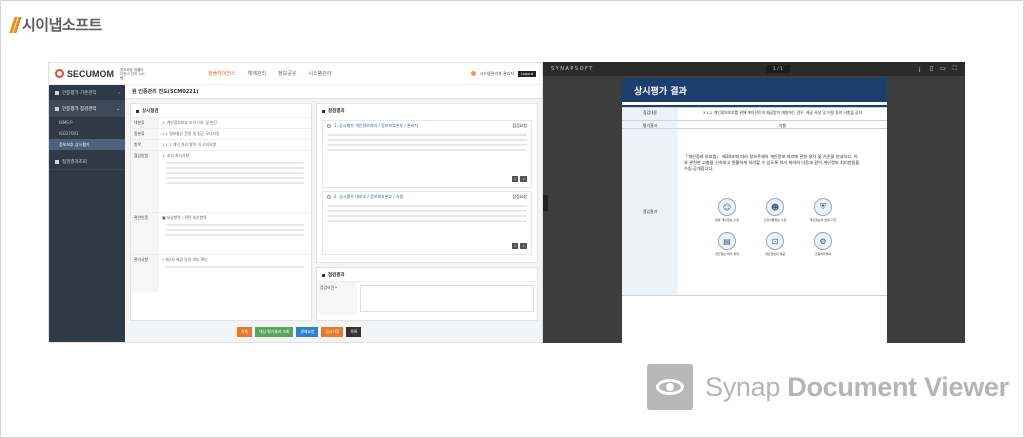 The image size is (1024, 438). What do you see at coordinates (955, 69) in the screenshot?
I see `fullscreen-icon: ⛶` at bounding box center [955, 69].